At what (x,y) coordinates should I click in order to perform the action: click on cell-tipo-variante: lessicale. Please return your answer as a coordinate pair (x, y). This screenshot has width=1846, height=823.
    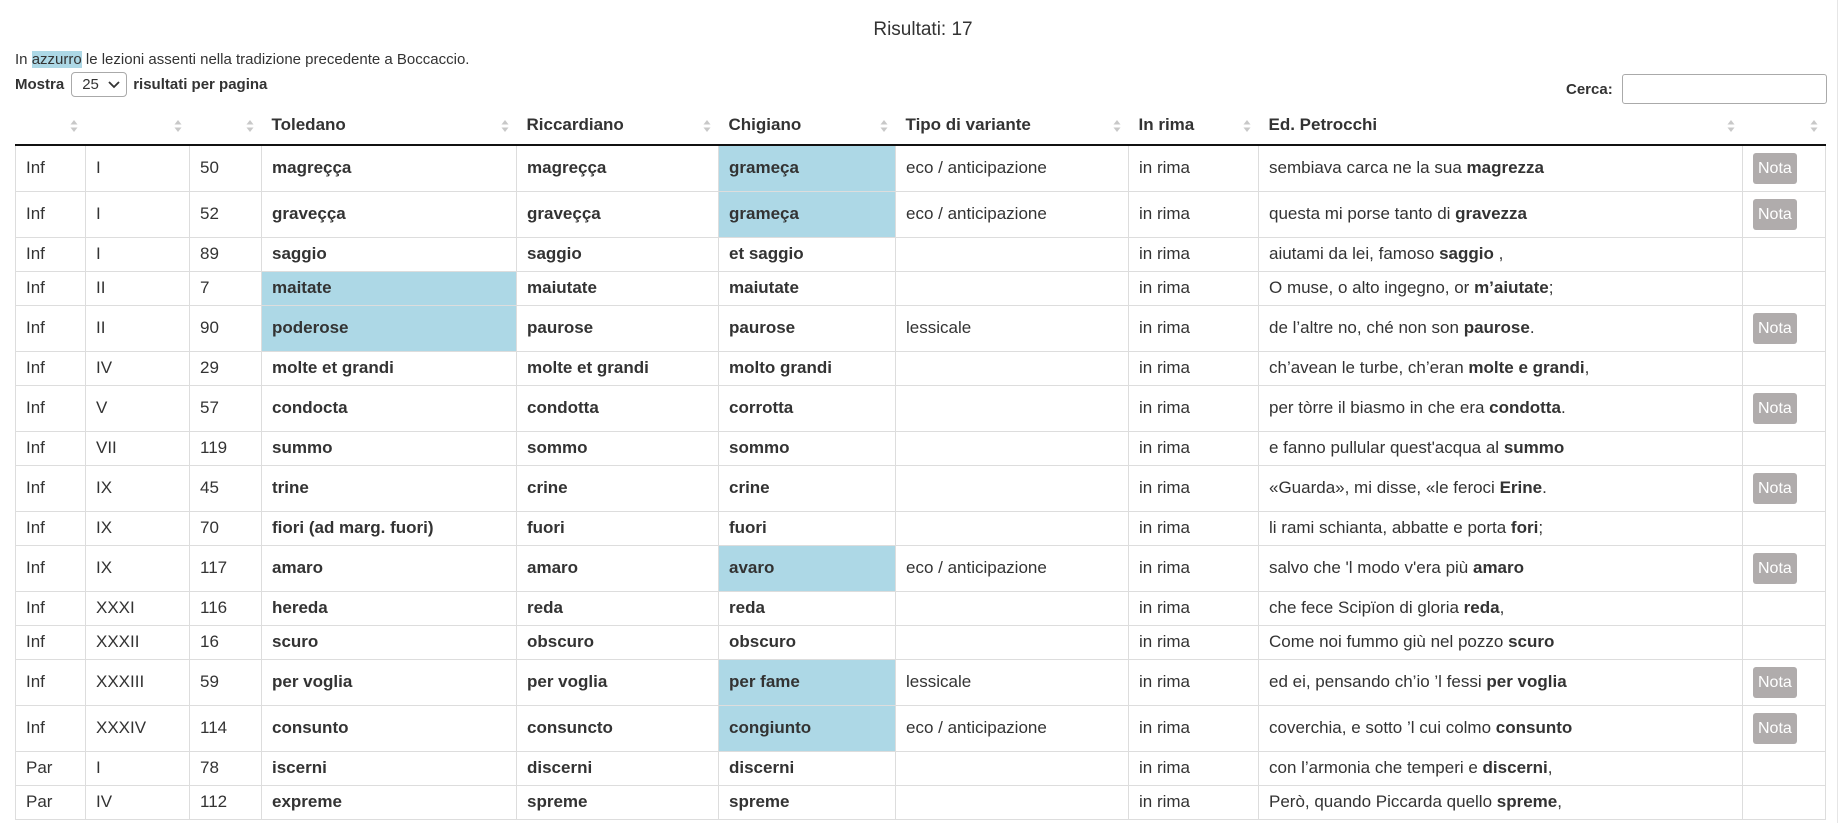
    Looking at the image, I should click on (1012, 682).